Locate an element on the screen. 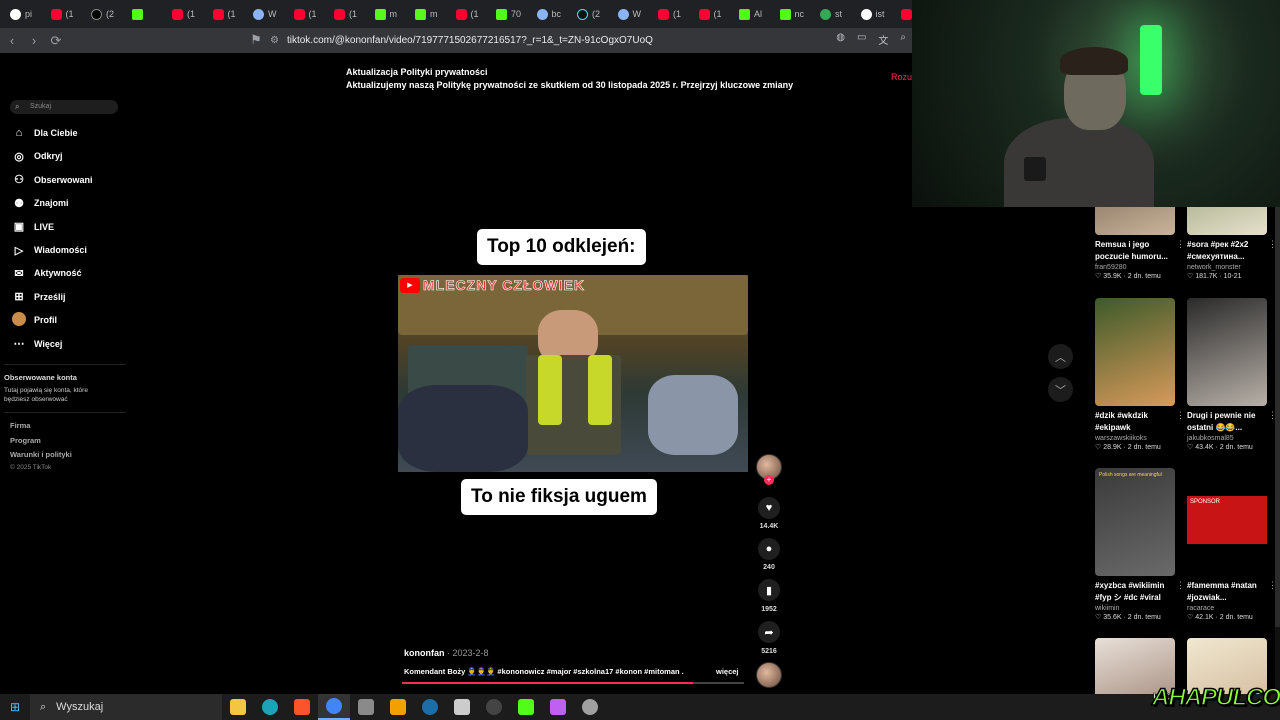  bookmark-save-icon: ▮ is located at coordinates (769, 590).